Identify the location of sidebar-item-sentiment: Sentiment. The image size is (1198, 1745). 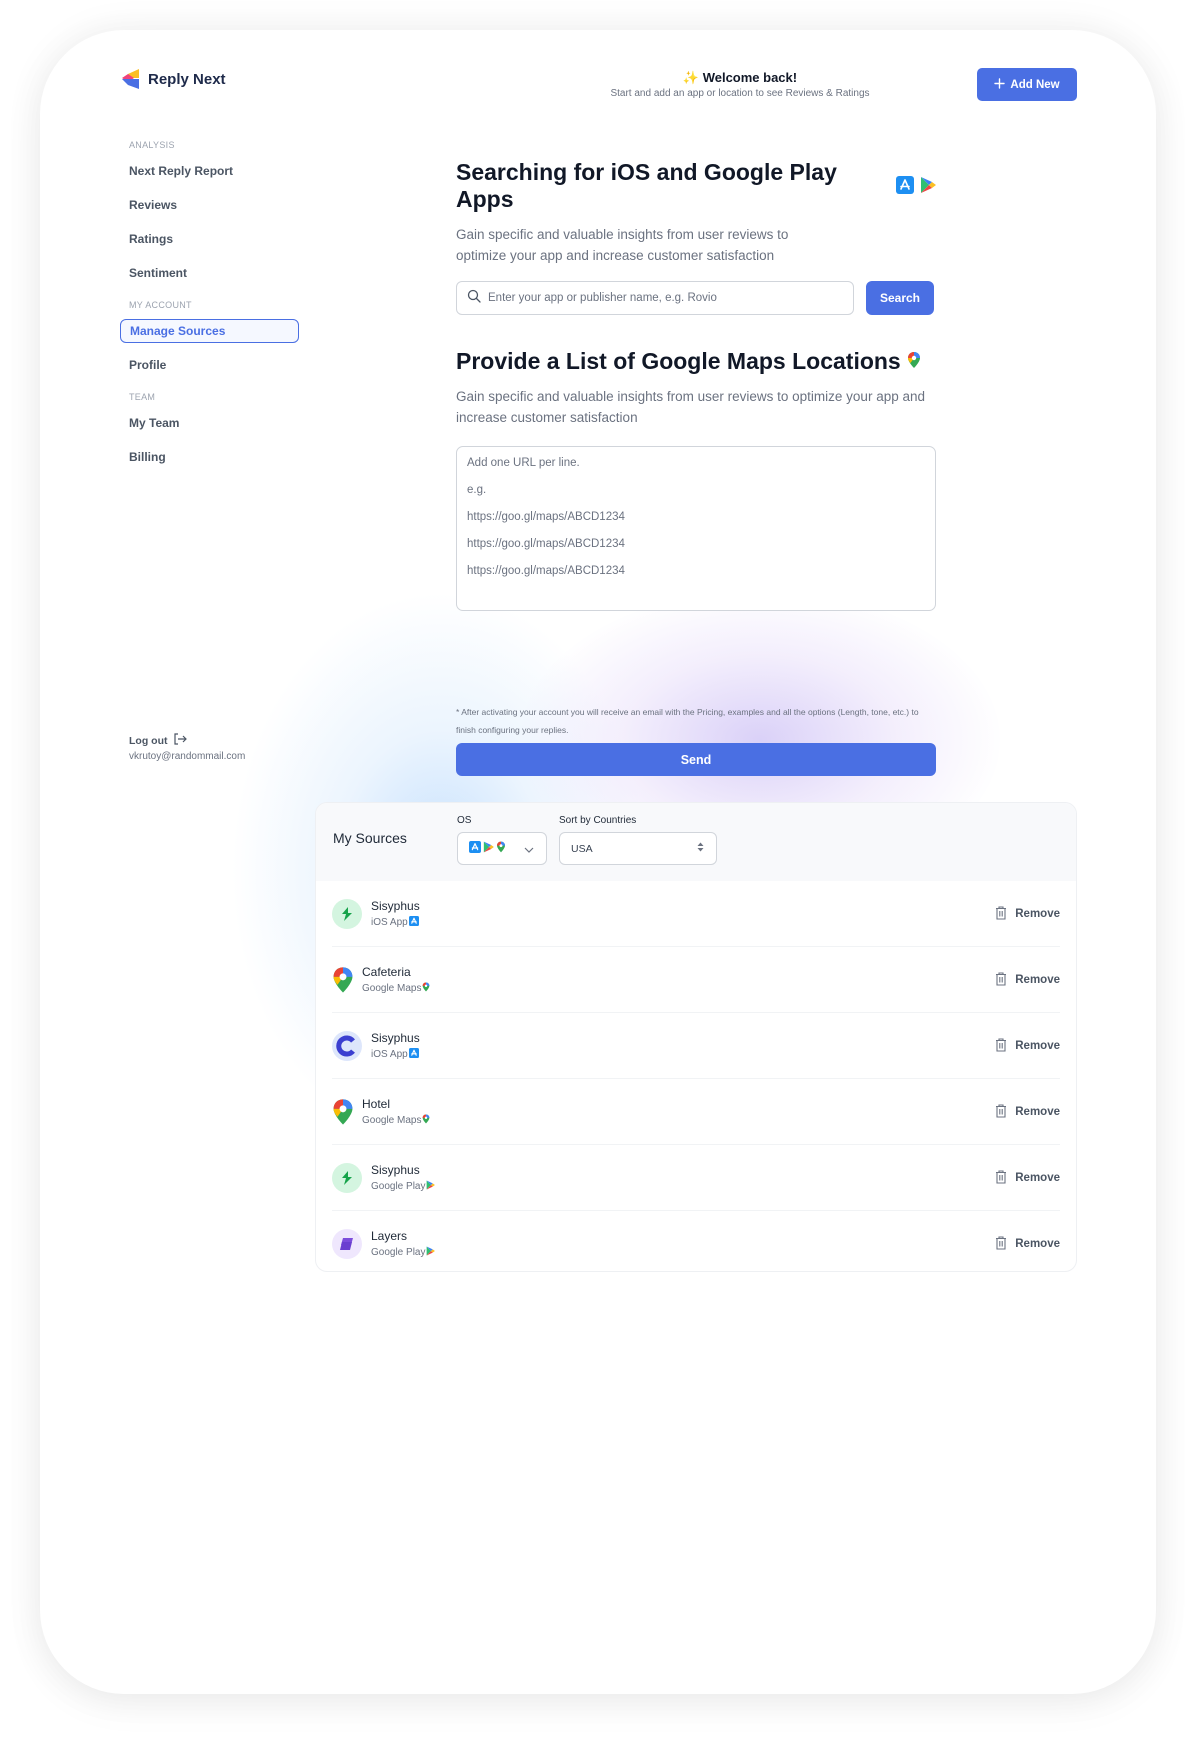
(215, 273).